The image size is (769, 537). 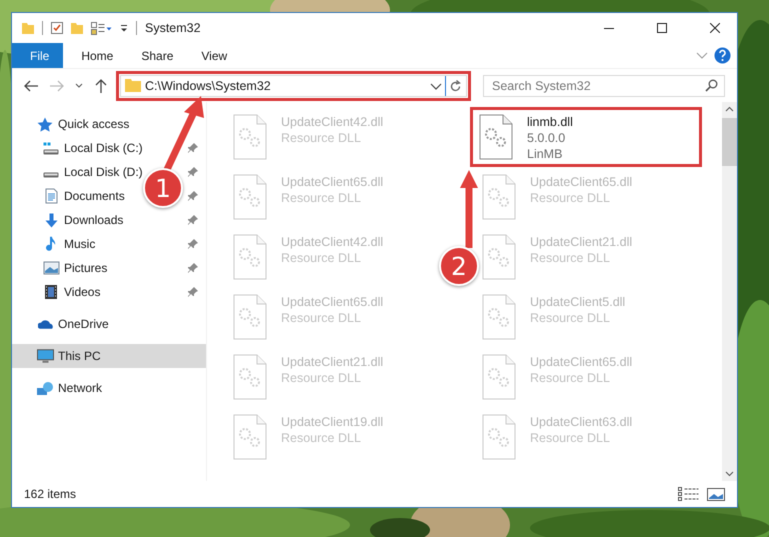 What do you see at coordinates (101, 85) in the screenshot?
I see `up-arrow-icon` at bounding box center [101, 85].